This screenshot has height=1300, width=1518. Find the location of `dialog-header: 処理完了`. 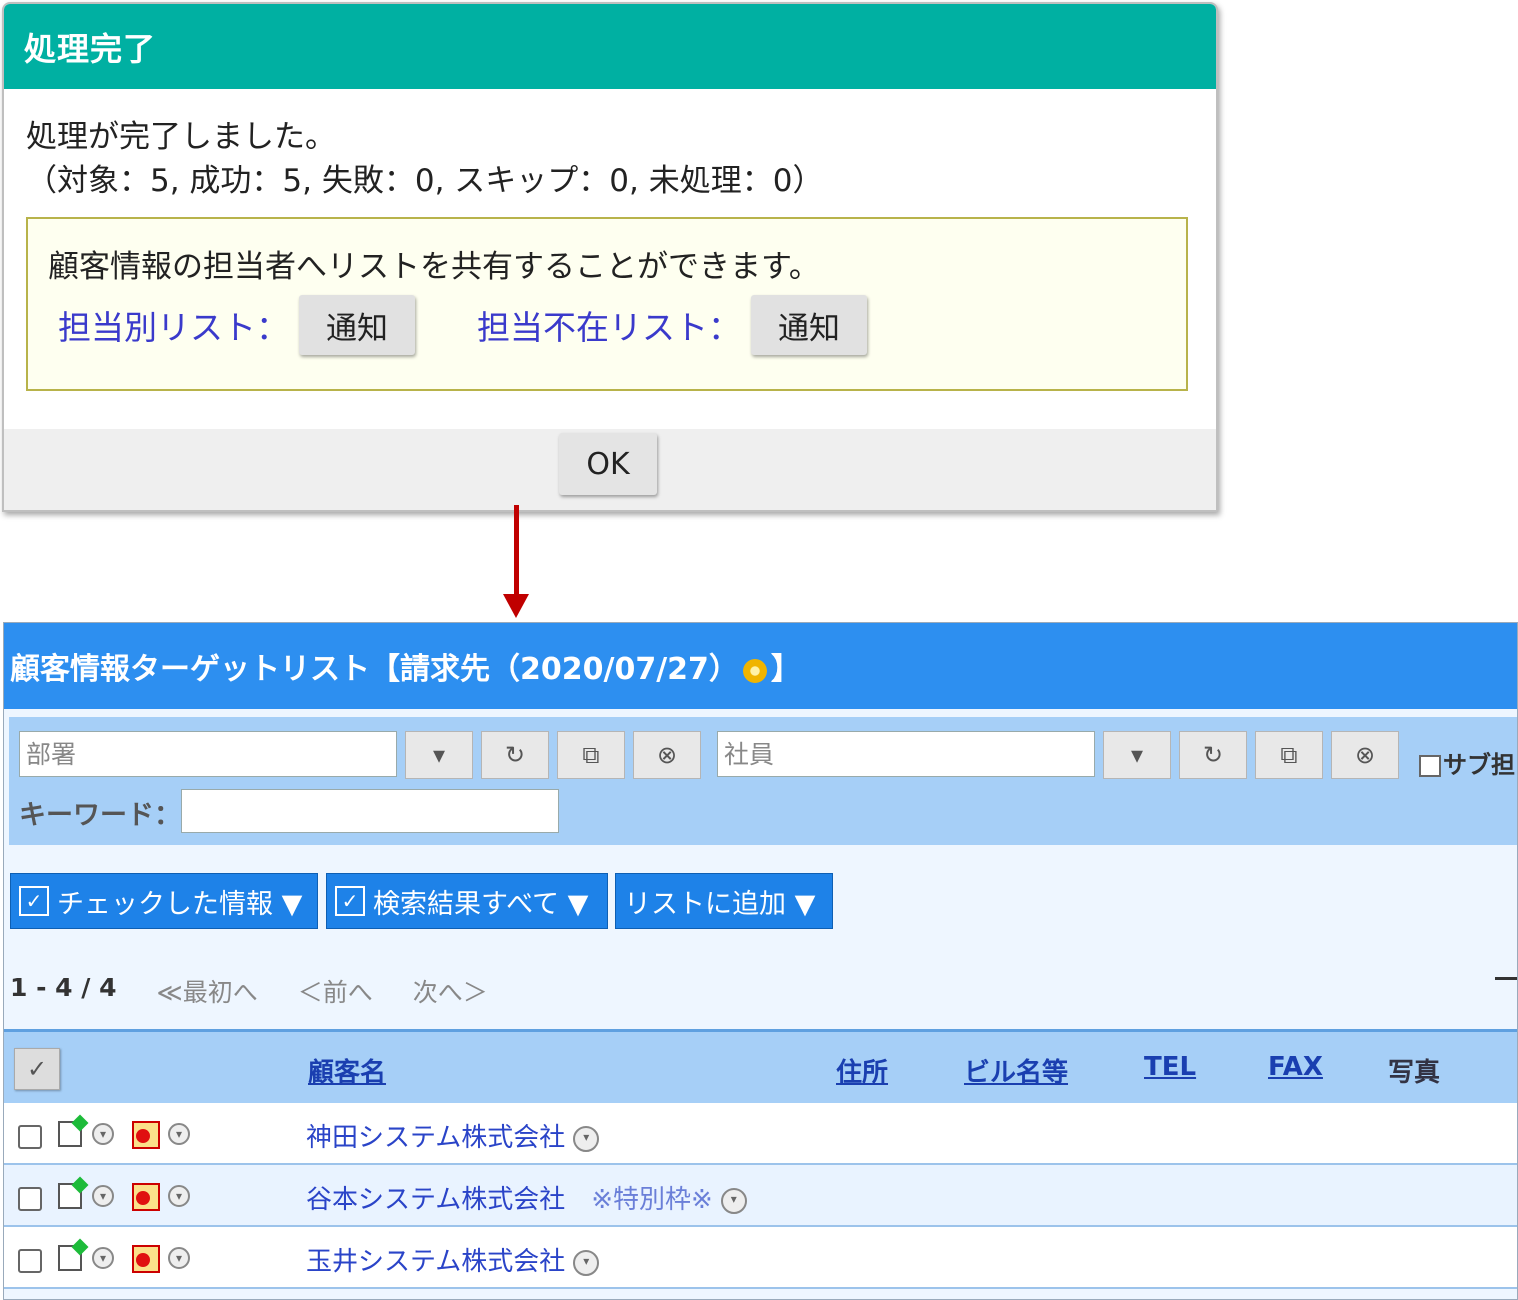

dialog-header: 処理完了 is located at coordinates (610, 46).